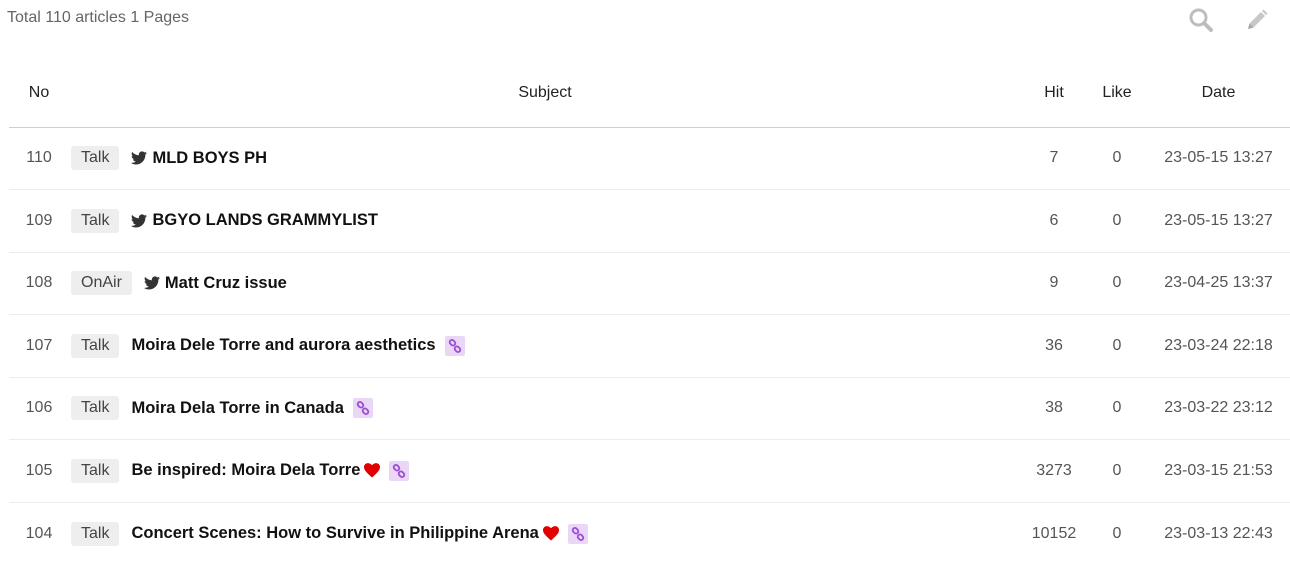 This screenshot has width=1290, height=565. I want to click on article-number: 106, so click(39, 408).